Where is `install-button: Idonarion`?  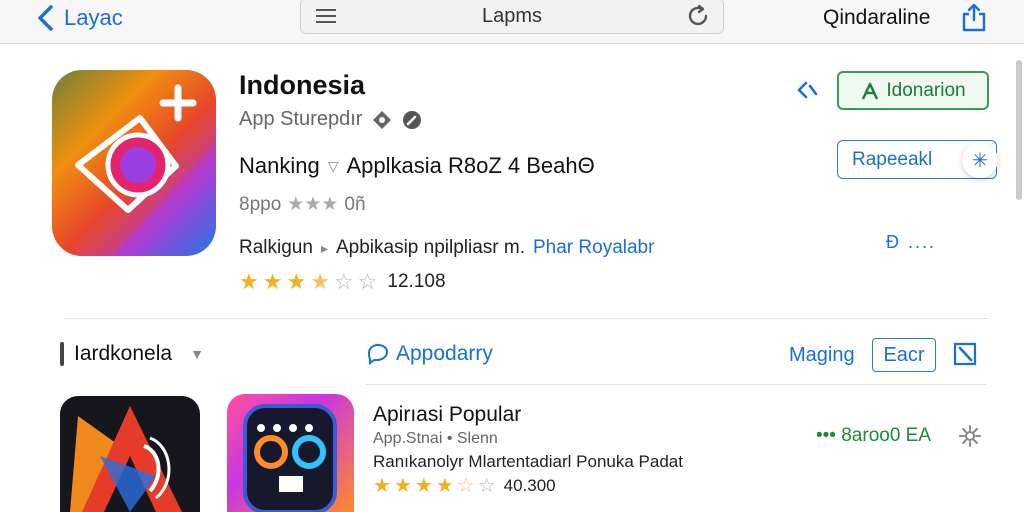 install-button: Idonarion is located at coordinates (913, 90).